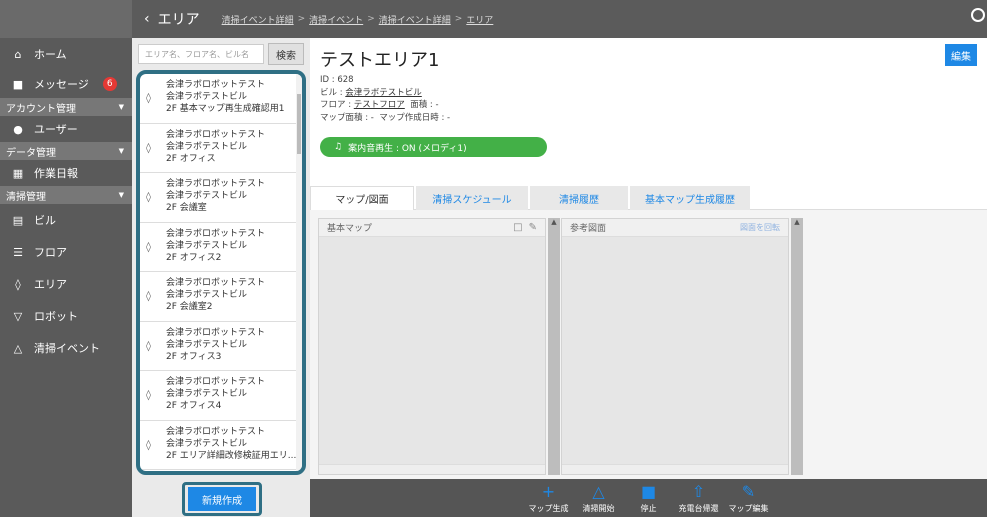 The image size is (987, 517). I want to click on music-note-icon: ♫, so click(338, 147).